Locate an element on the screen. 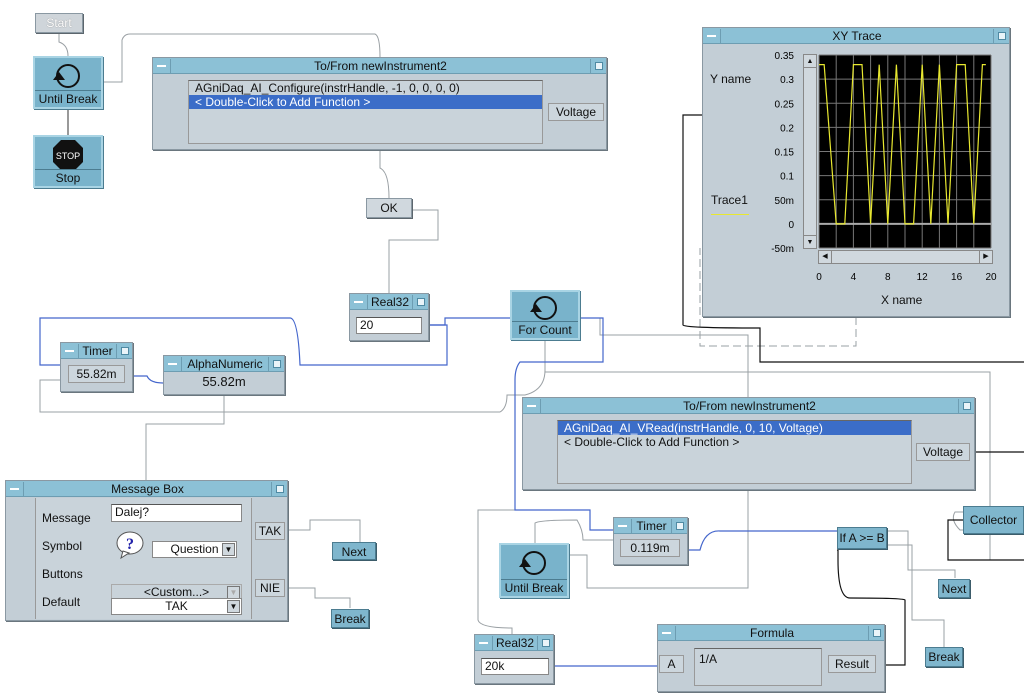 The width and height of the screenshot is (1024, 700). title-bar: Formula is located at coordinates (771, 633).